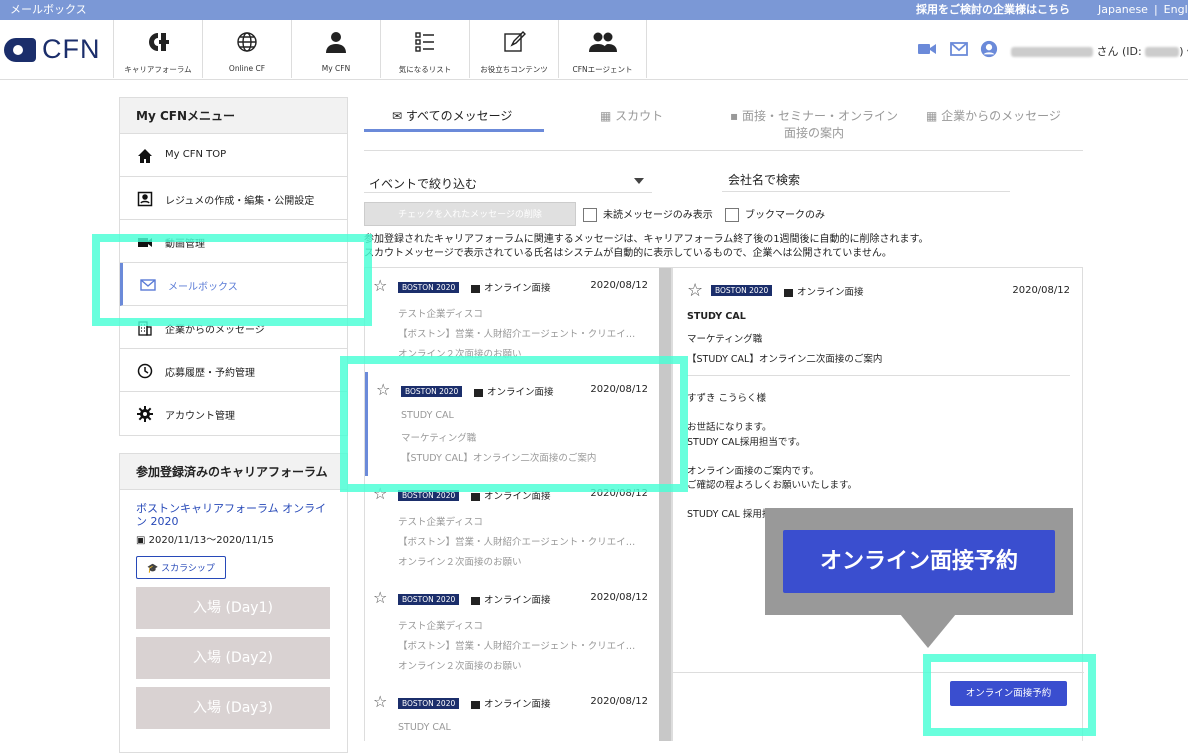  What do you see at coordinates (233, 515) in the screenshot?
I see `forum-link: ボストンキャリアフォーラム オンライン 2020` at bounding box center [233, 515].